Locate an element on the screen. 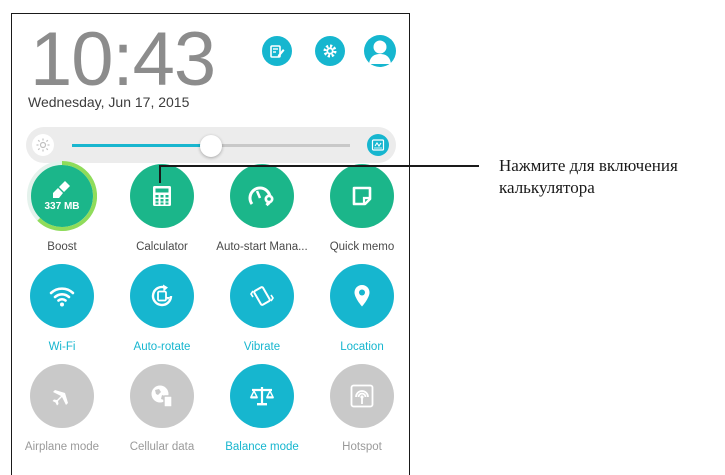 The height and width of the screenshot is (475, 725). tile-airplane-mode: Airplane mode is located at coordinates (62, 409).